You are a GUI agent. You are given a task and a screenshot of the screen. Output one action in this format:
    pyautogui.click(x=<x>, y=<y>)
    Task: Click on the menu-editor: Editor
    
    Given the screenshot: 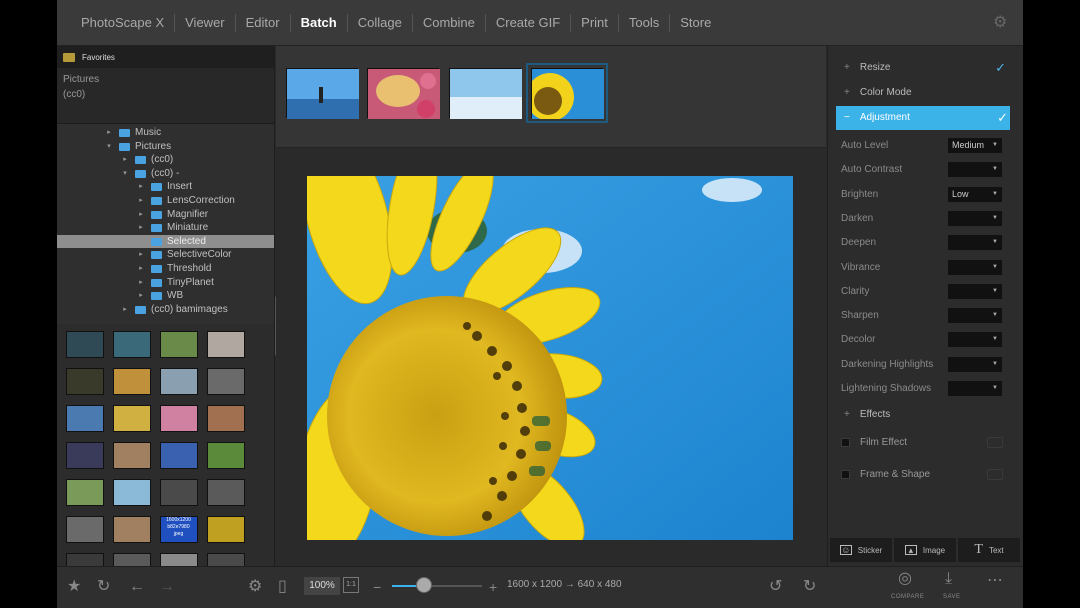 What is the action you would take?
    pyautogui.click(x=263, y=23)
    